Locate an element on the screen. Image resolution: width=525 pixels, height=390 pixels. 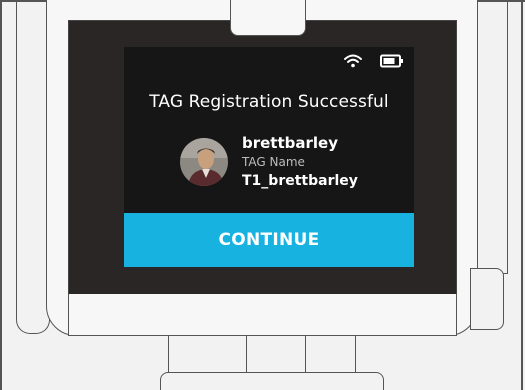
avatar is located at coordinates (204, 162).